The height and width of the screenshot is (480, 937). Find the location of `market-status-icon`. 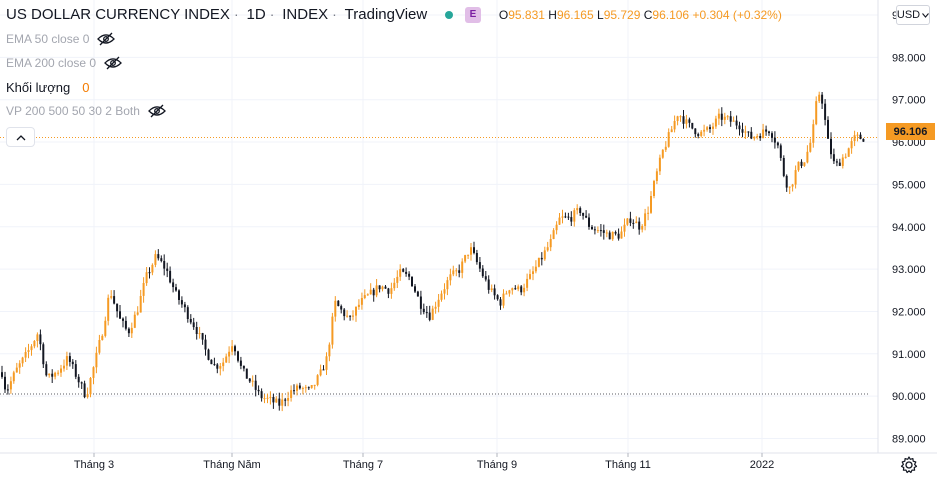

market-status-icon is located at coordinates (449, 15).